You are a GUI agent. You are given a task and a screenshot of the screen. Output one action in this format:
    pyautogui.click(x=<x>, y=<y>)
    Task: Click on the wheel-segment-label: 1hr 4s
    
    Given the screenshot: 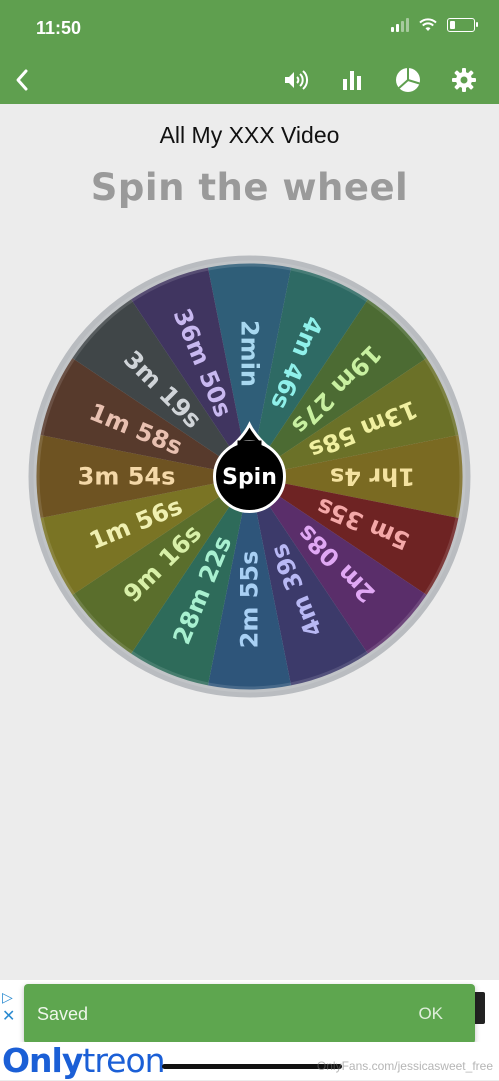 What is the action you would take?
    pyautogui.click(x=372, y=477)
    